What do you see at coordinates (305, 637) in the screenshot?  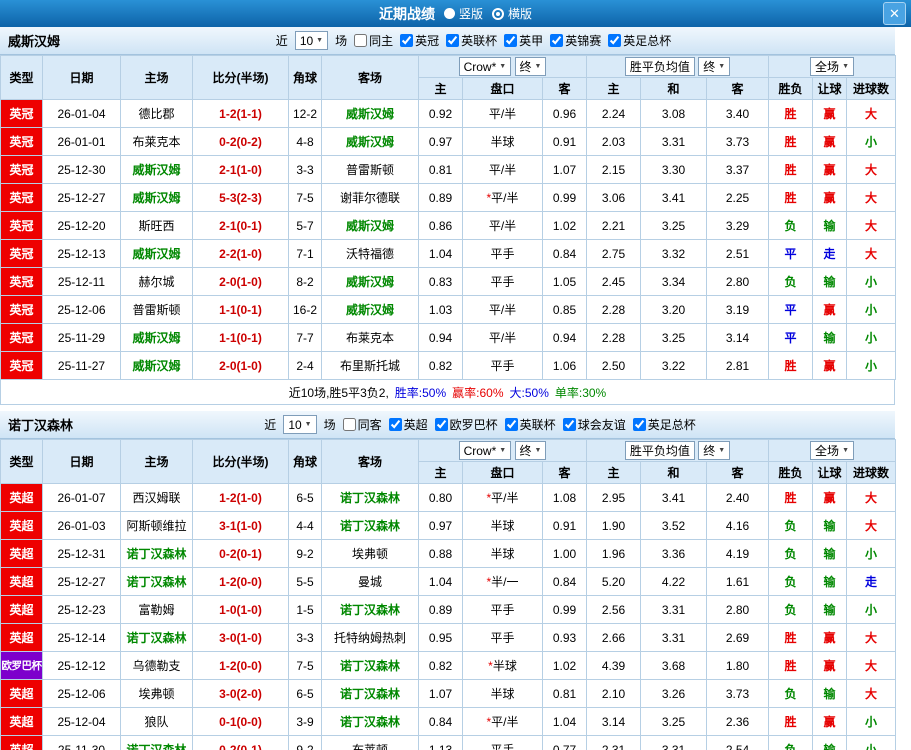 I see `corners: 3-3` at bounding box center [305, 637].